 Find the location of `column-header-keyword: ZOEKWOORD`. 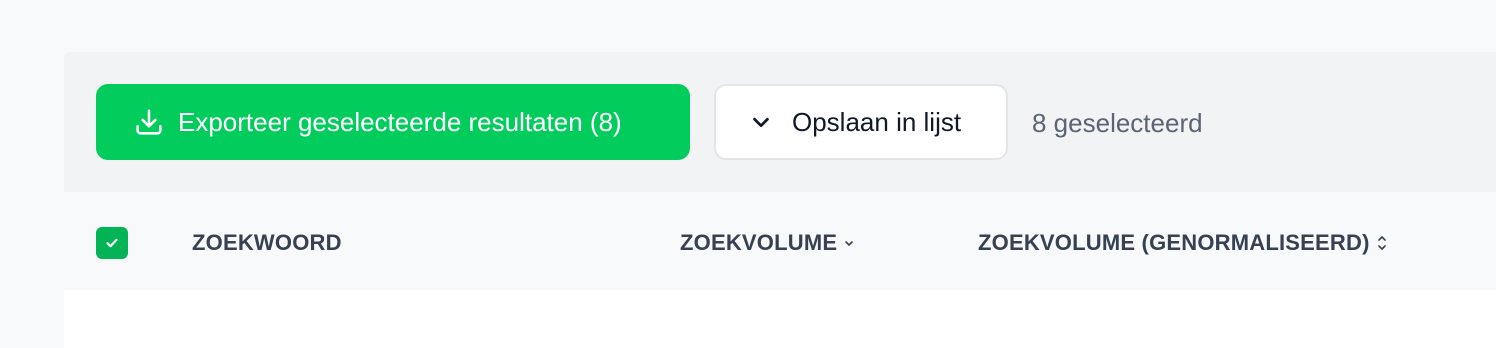

column-header-keyword: ZOEKWOORD is located at coordinates (267, 243).